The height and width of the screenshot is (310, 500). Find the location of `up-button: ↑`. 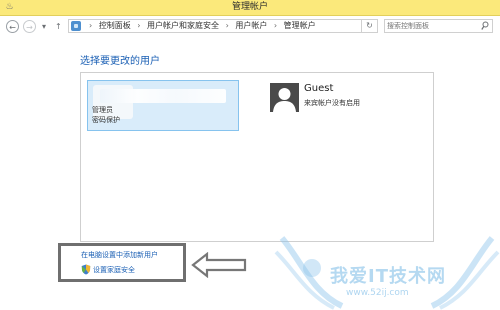

up-button: ↑ is located at coordinates (58, 26).